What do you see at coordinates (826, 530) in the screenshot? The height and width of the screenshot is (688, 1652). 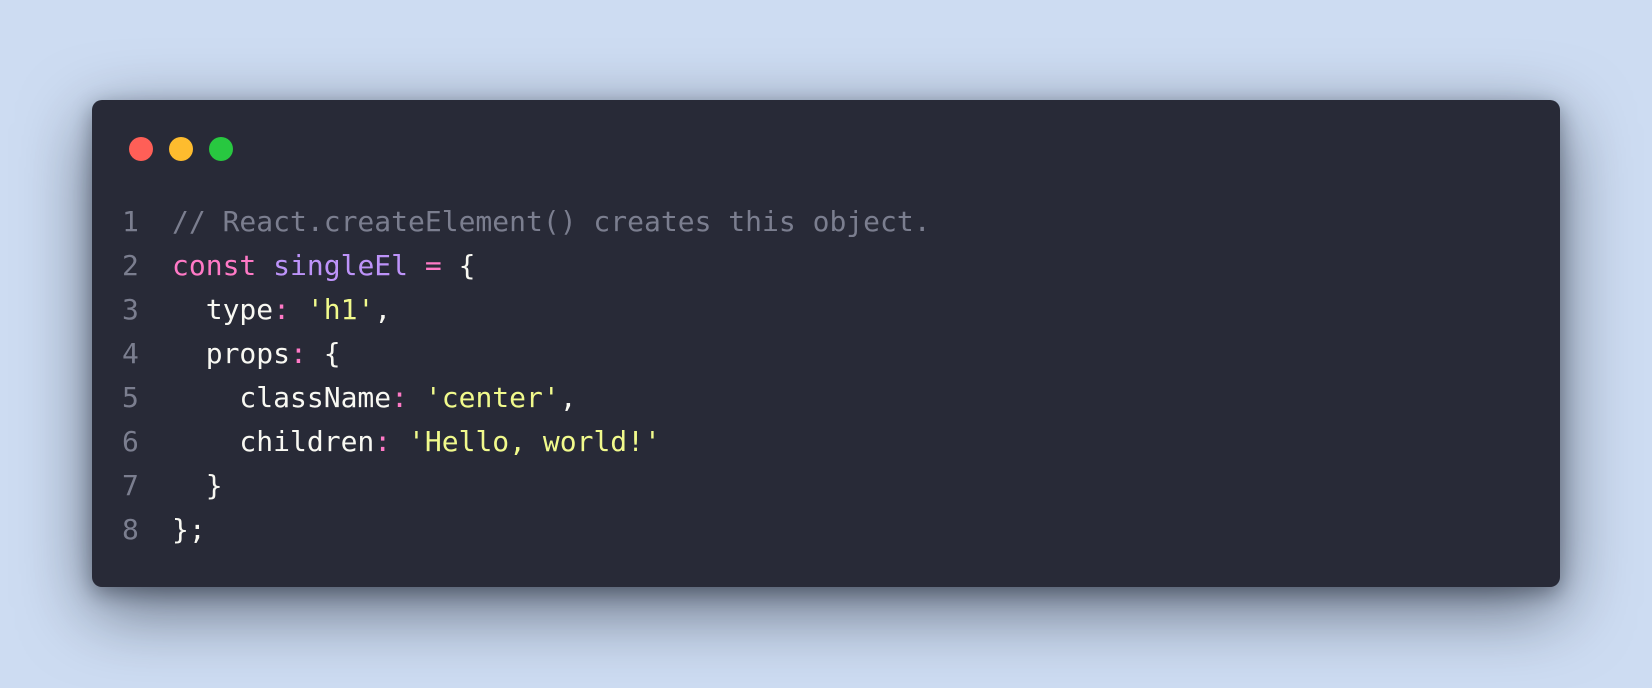 I see `code-line: 8};` at bounding box center [826, 530].